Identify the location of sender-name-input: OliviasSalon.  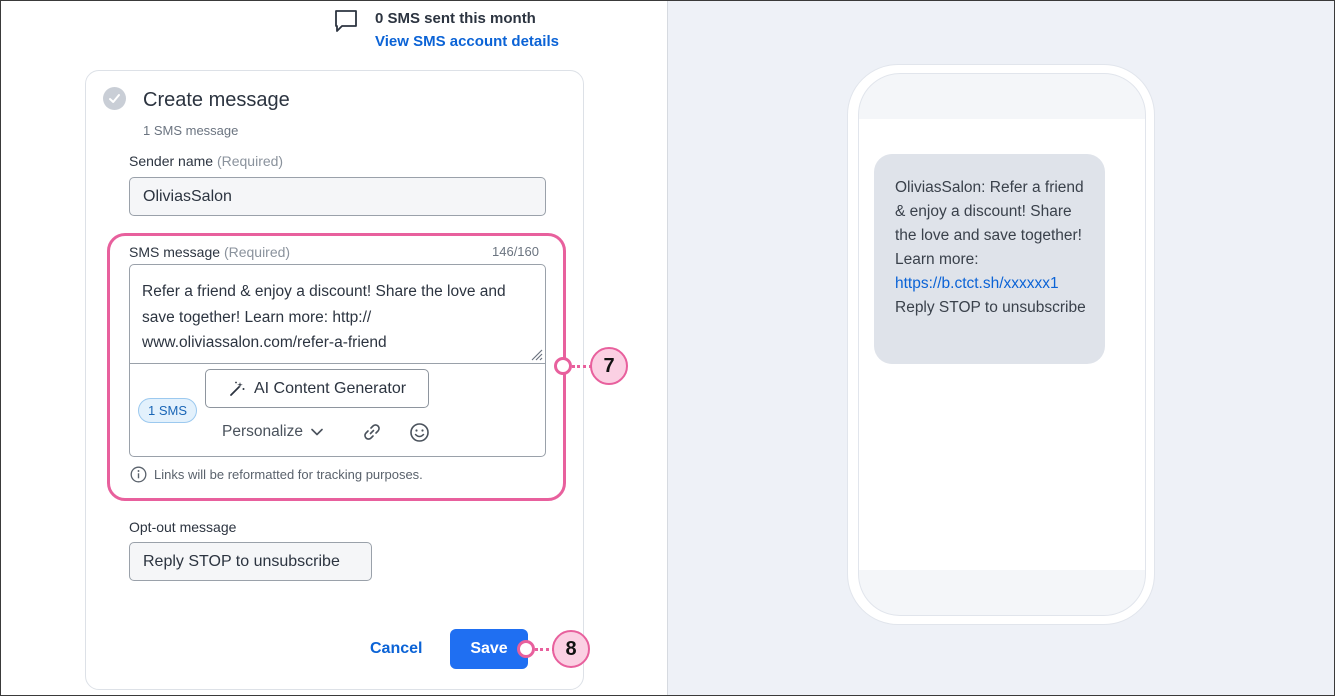
(337, 196).